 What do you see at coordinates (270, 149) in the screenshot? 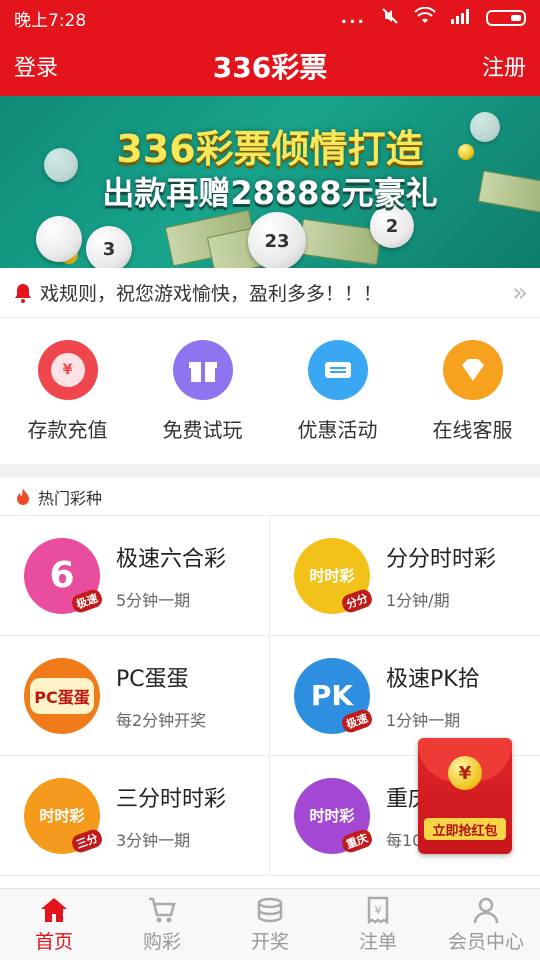
I see `banner-headline: 336彩票倾情打造` at bounding box center [270, 149].